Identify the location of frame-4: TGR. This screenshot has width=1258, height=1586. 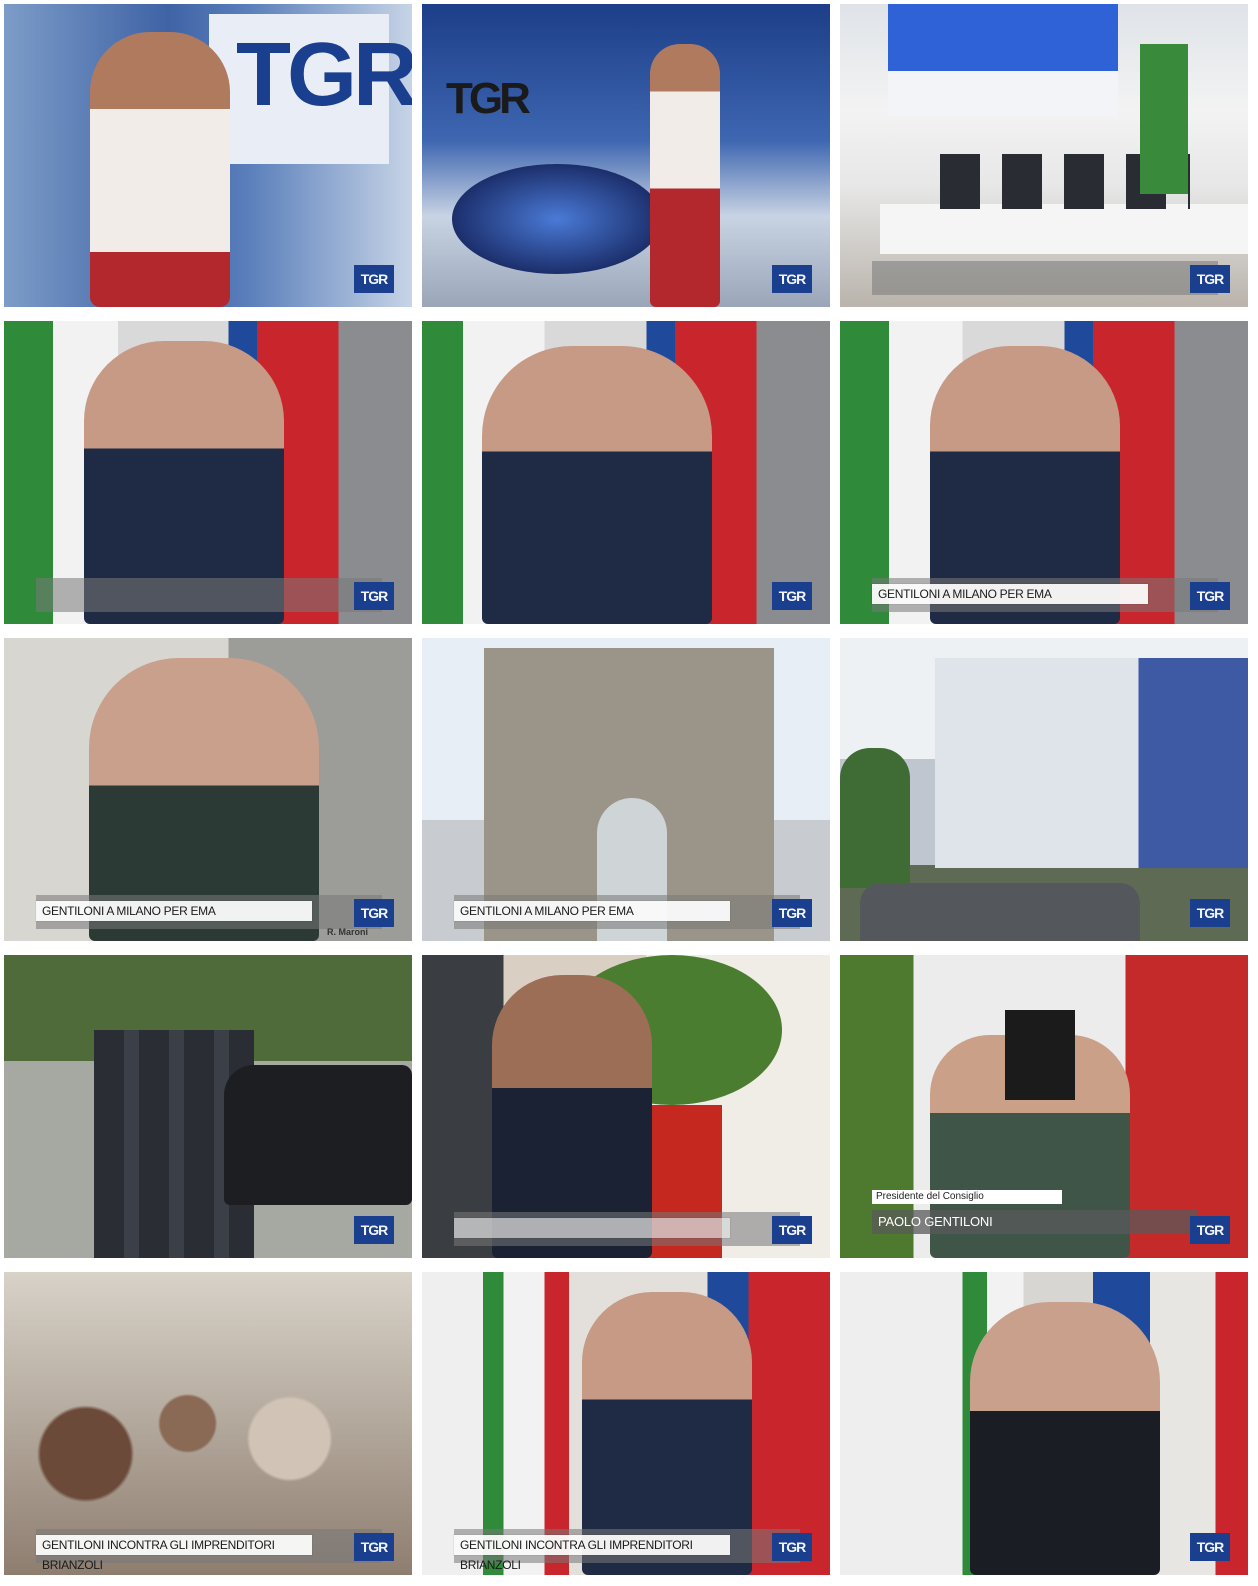
(208, 472).